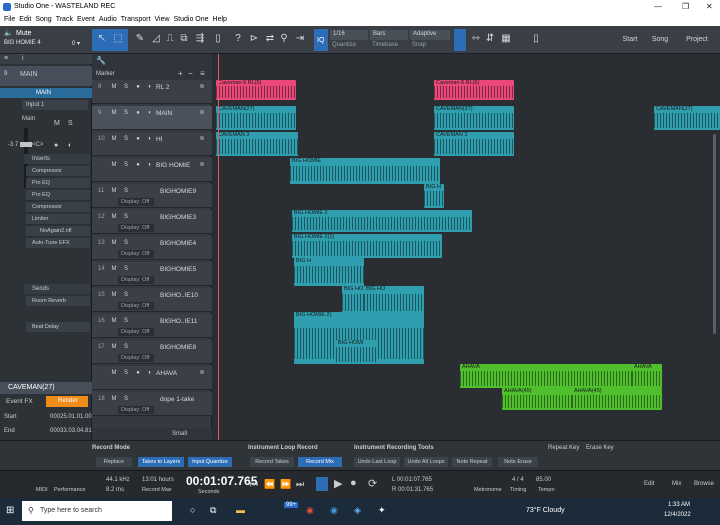 The width and height of the screenshot is (720, 525). What do you see at coordinates (617, 399) in the screenshot?
I see `audio-event: AHAVA(45)` at bounding box center [617, 399].